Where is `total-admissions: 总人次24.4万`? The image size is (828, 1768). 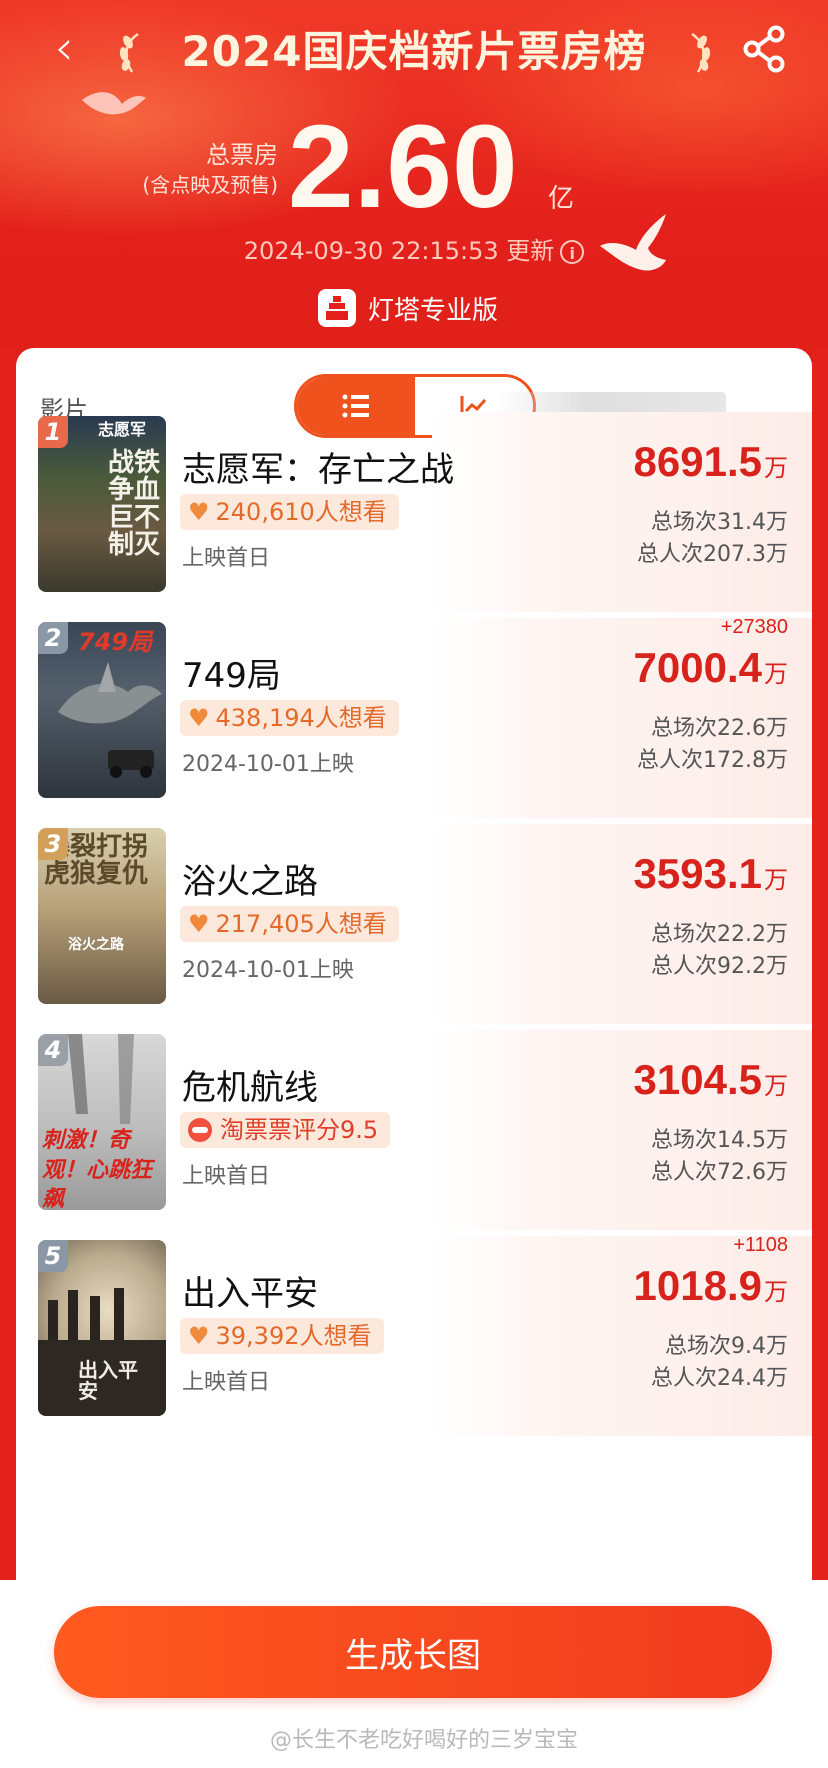
total-admissions: 总人次24.4万 is located at coordinates (719, 1378).